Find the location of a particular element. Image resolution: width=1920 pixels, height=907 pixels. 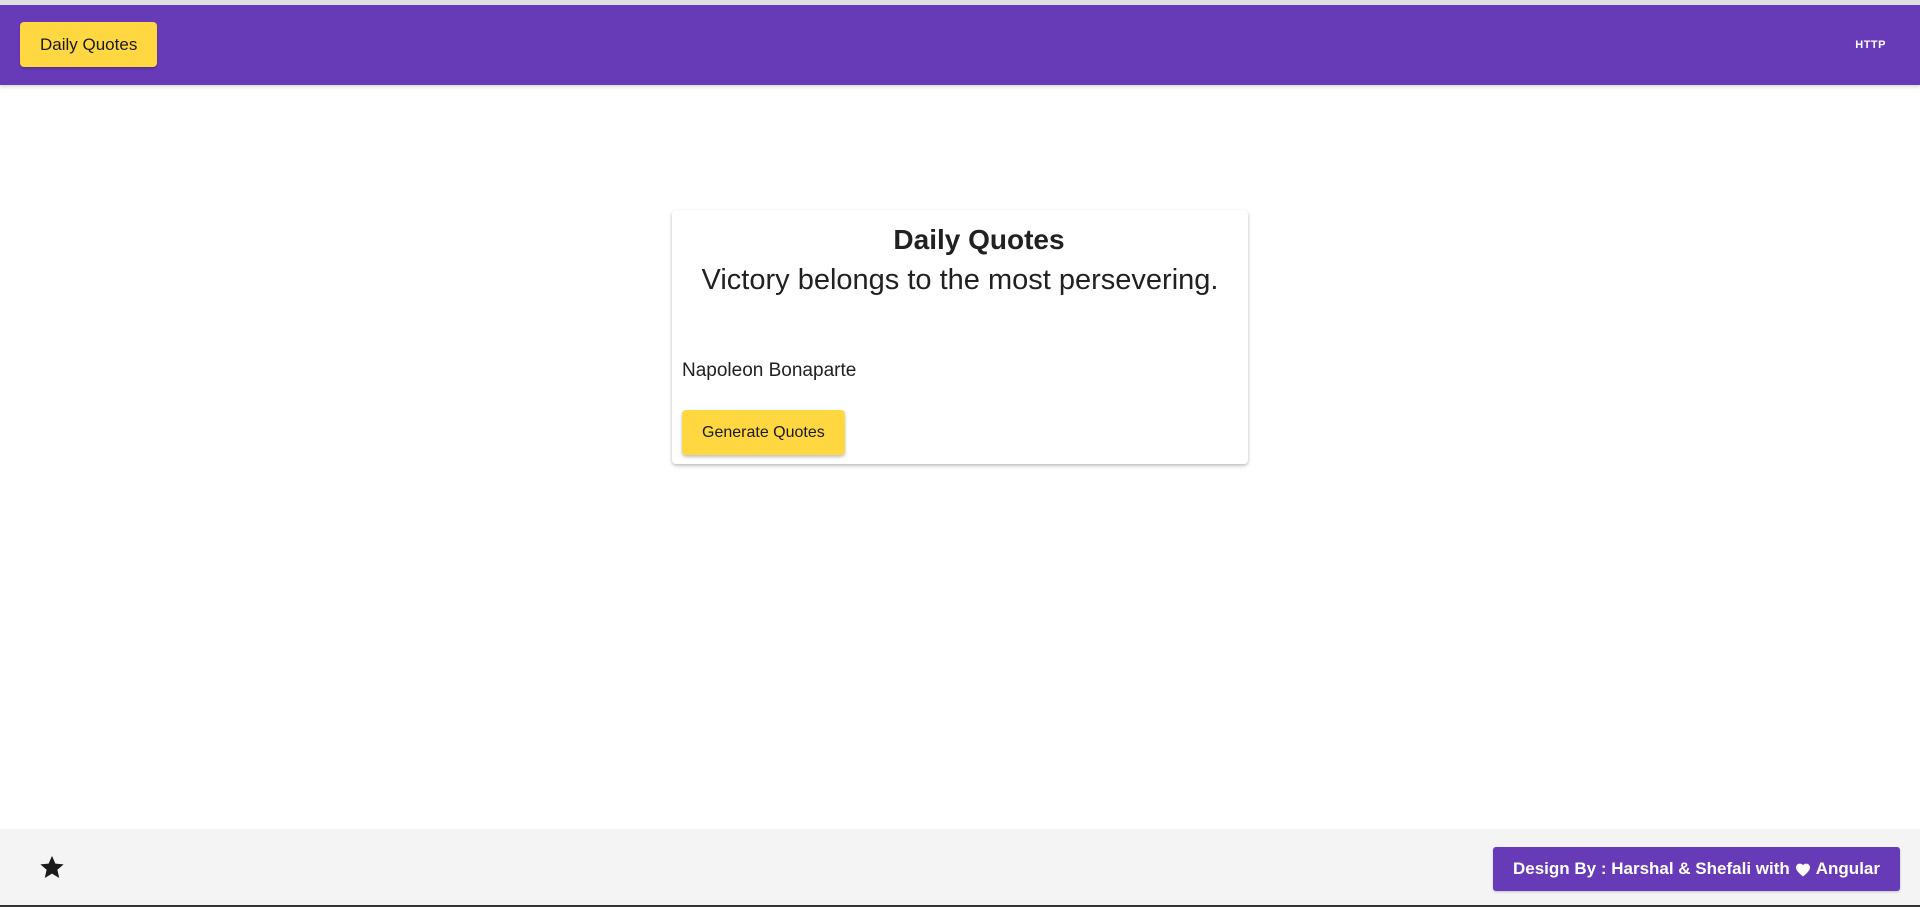

generate-quotes-button: Generate Quotes is located at coordinates (763, 432).